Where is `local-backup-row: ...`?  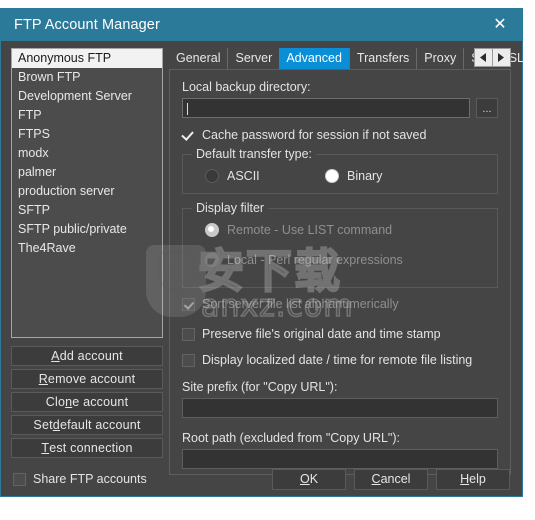
local-backup-row: ... is located at coordinates (340, 108).